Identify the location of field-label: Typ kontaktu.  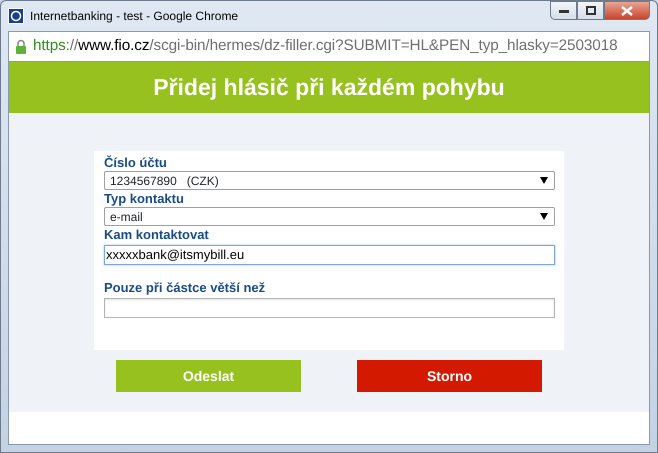
(144, 199).